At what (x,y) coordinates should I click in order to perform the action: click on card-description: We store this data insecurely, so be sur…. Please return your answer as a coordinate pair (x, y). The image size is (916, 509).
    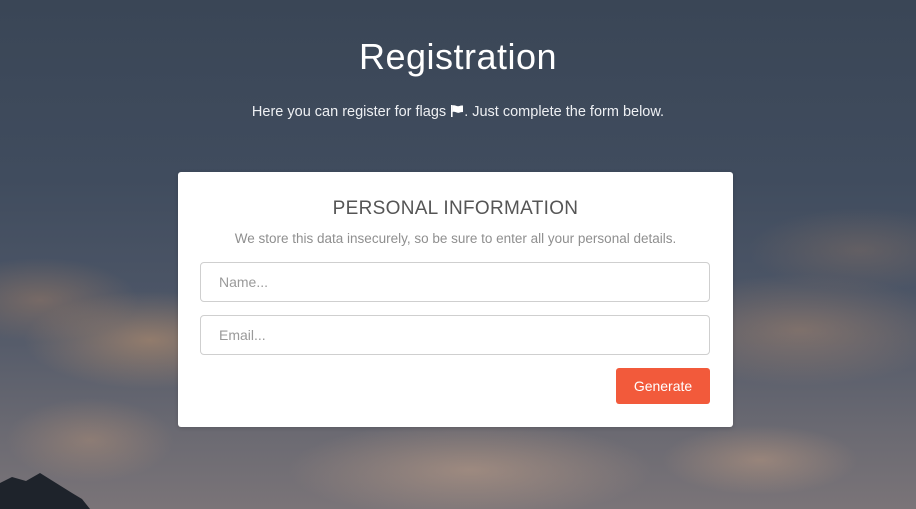
    Looking at the image, I should click on (455, 238).